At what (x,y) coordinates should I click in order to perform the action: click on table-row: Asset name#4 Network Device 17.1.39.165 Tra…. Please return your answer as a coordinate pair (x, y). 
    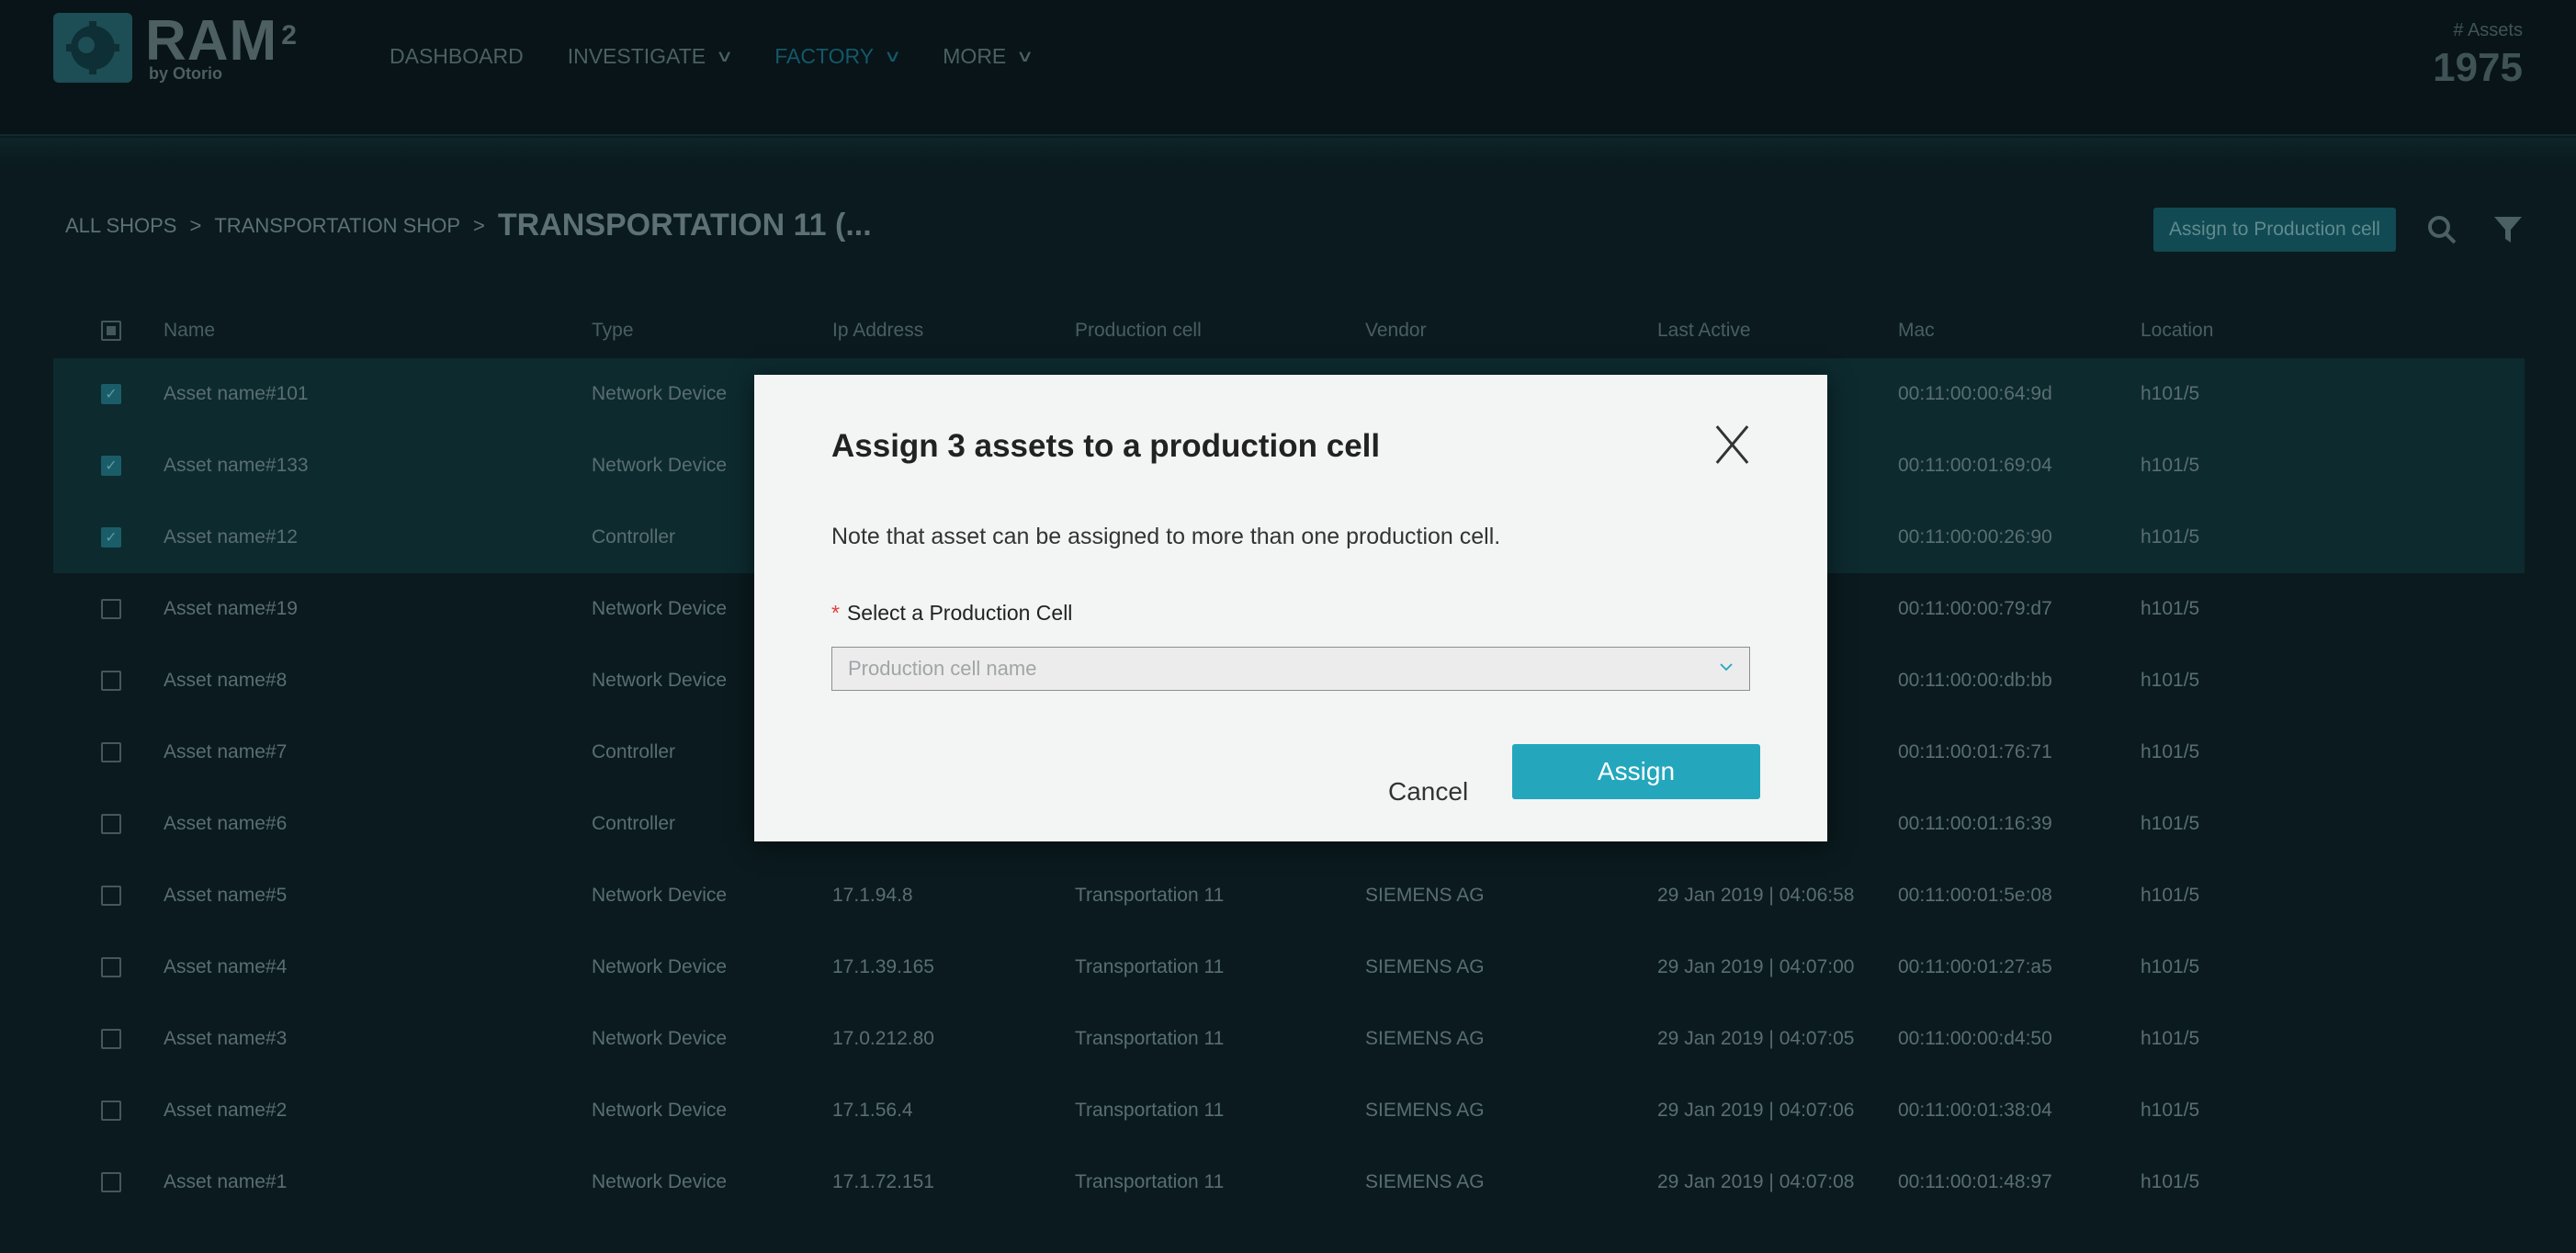
    Looking at the image, I should click on (1289, 967).